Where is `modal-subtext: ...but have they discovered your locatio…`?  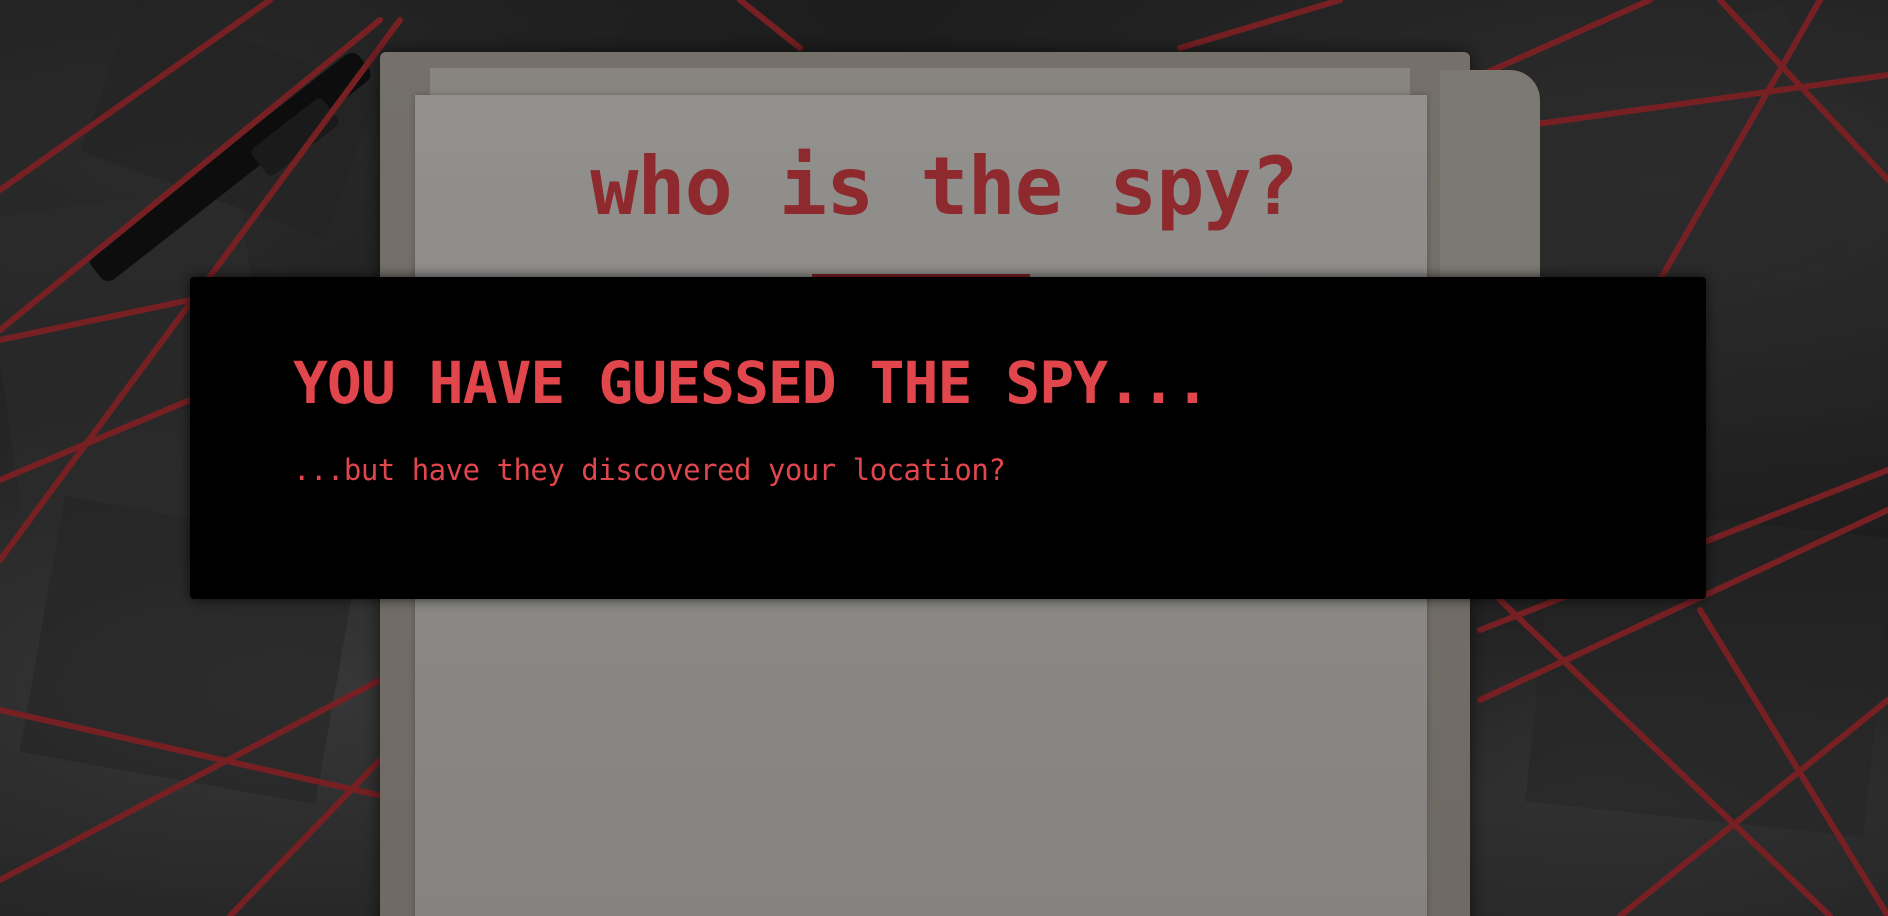 modal-subtext: ...but have they discovered your locatio… is located at coordinates (649, 470).